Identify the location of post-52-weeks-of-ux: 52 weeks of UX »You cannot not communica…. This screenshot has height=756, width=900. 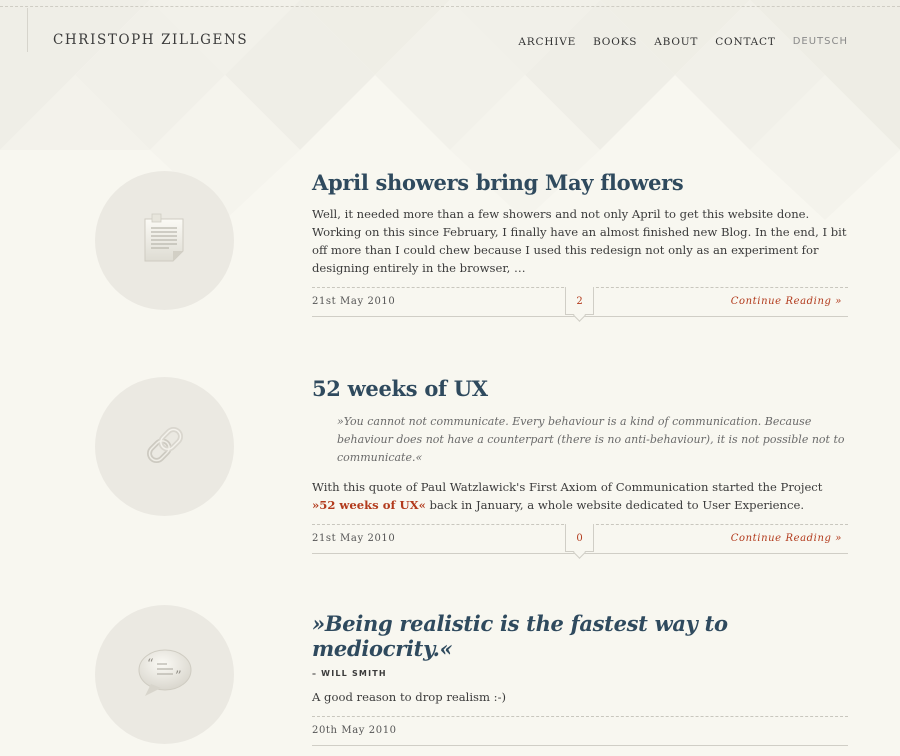
(580, 465).